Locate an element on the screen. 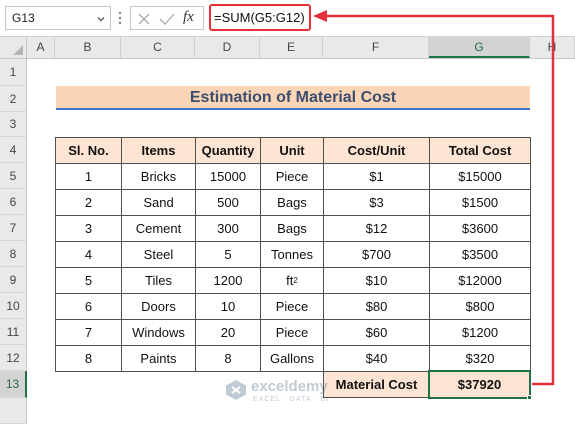 This screenshot has width=575, height=424. chevron-down-icon is located at coordinates (101, 19).